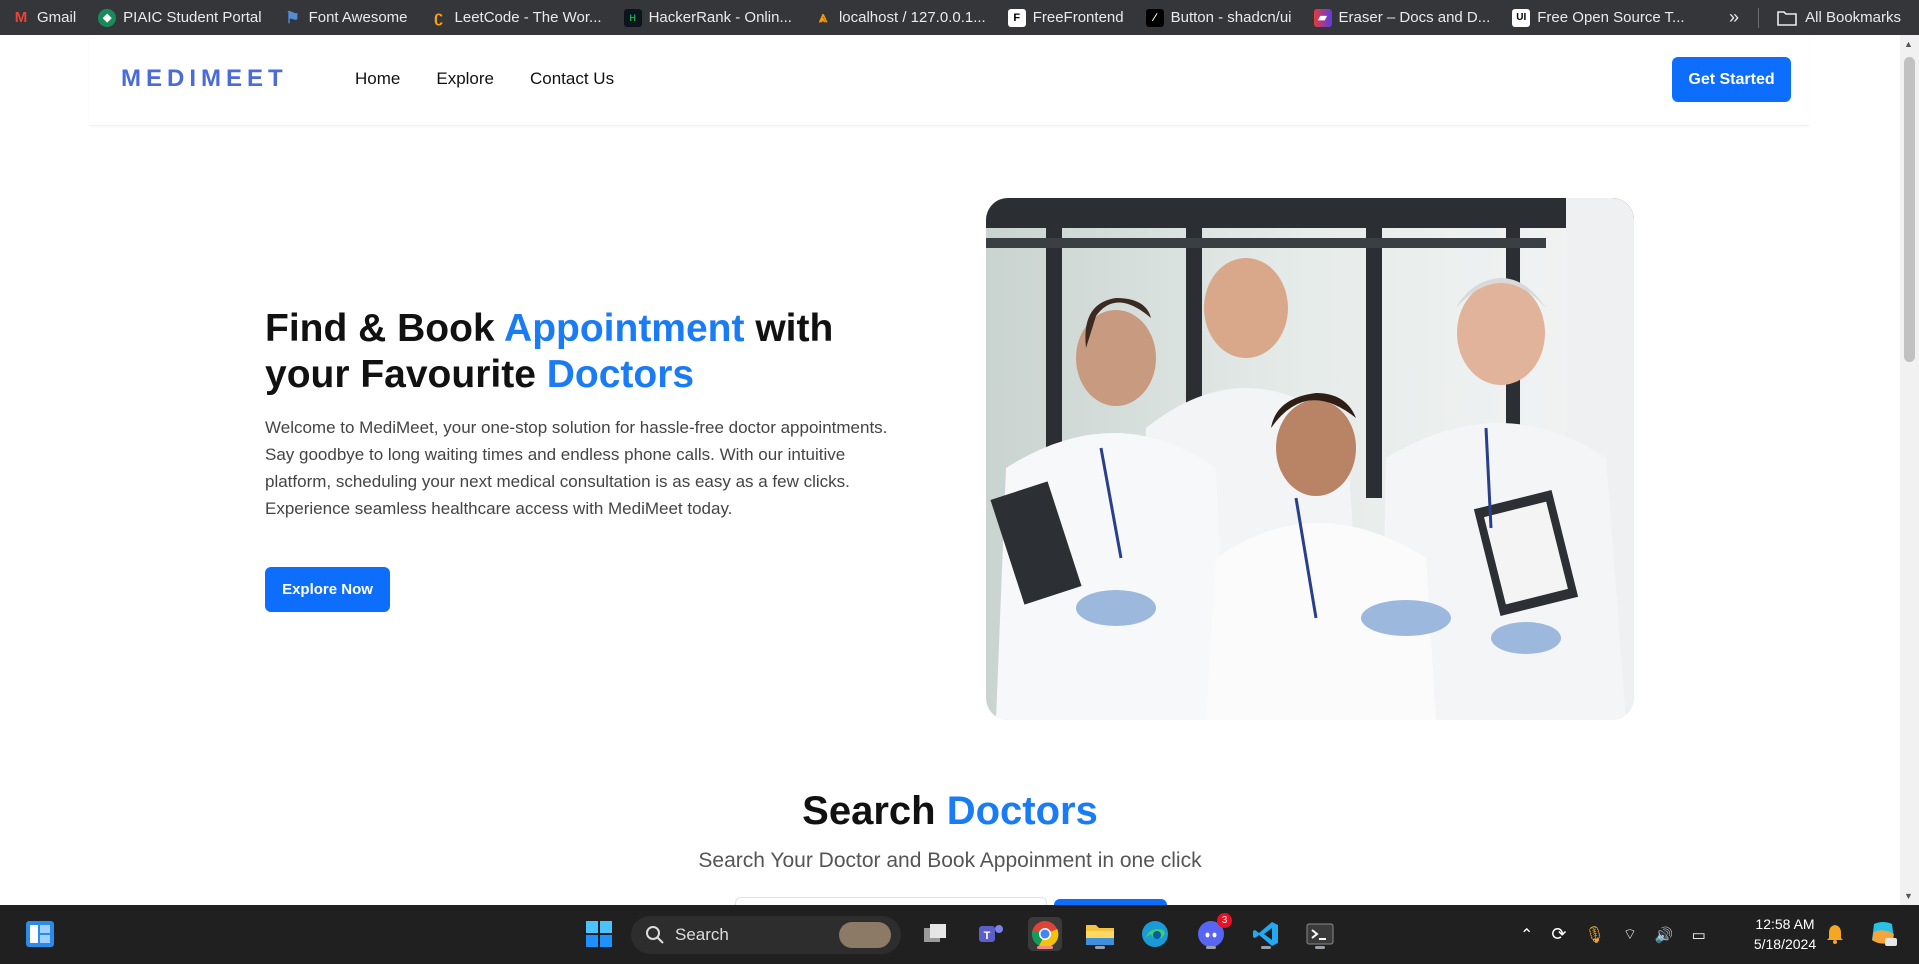 The image size is (1919, 964). I want to click on taskbar-search-box: Search, so click(766, 935).